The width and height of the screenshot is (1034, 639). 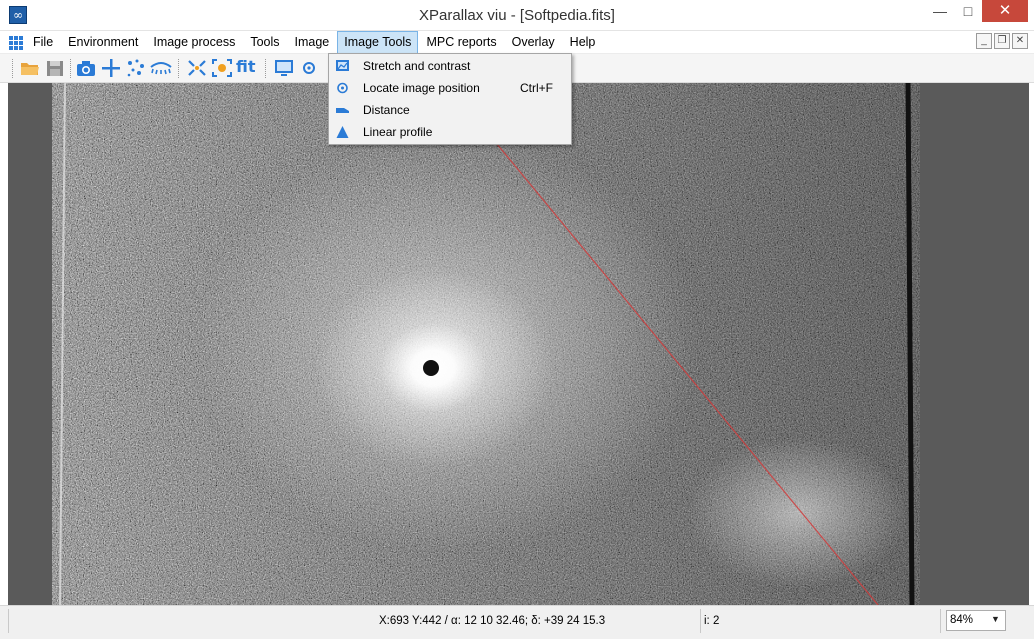 I want to click on mdi-restore-button: ❐, so click(x=1002, y=41).